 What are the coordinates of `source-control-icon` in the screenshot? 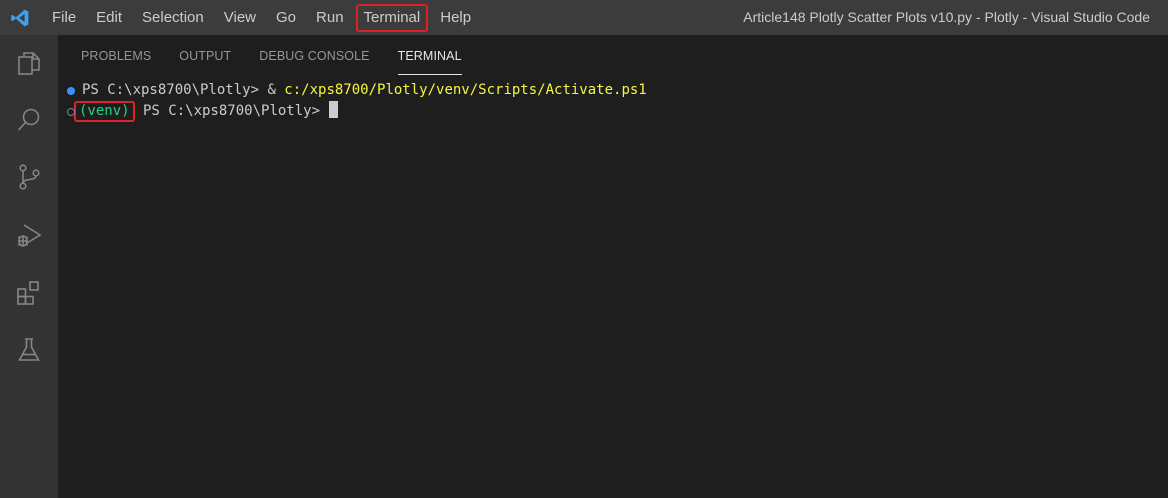 It's located at (29, 177).